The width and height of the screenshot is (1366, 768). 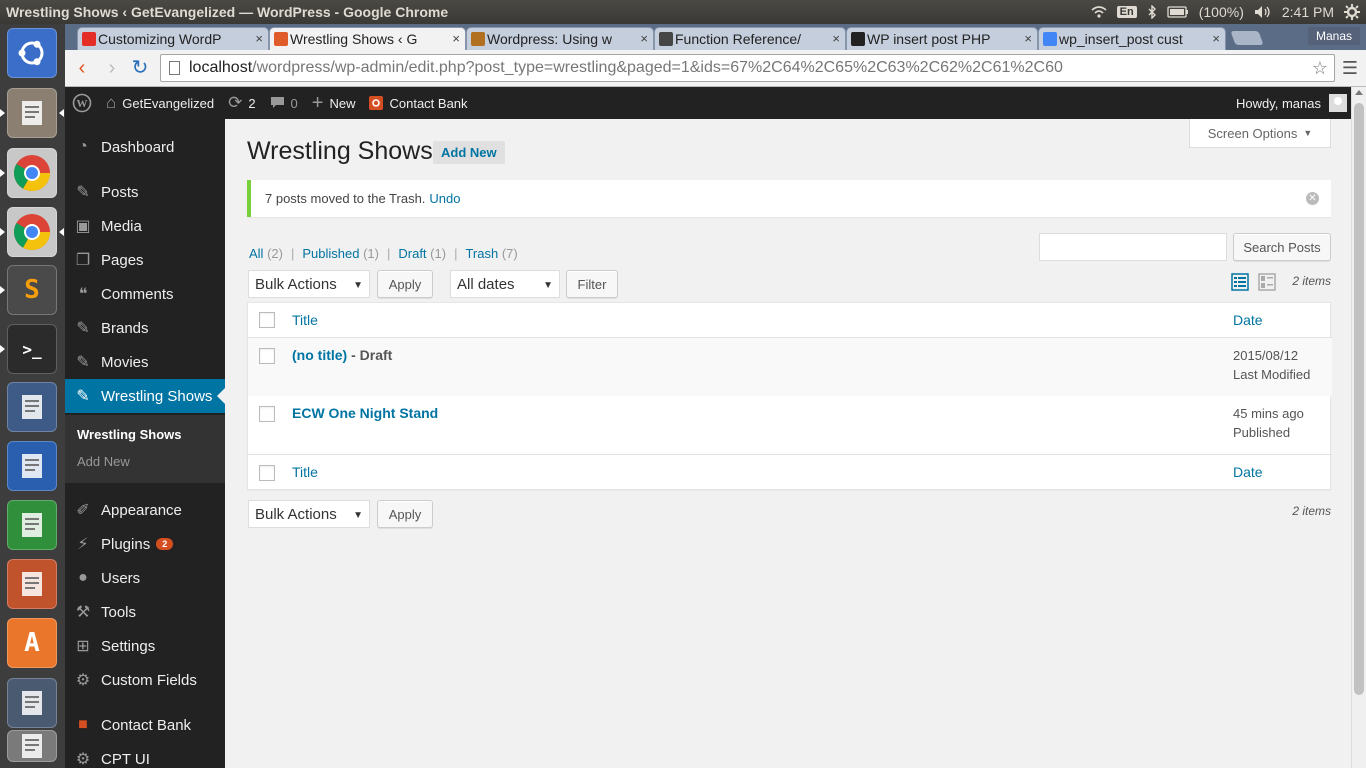 What do you see at coordinates (32, 643) in the screenshot?
I see `software-center-icon: A` at bounding box center [32, 643].